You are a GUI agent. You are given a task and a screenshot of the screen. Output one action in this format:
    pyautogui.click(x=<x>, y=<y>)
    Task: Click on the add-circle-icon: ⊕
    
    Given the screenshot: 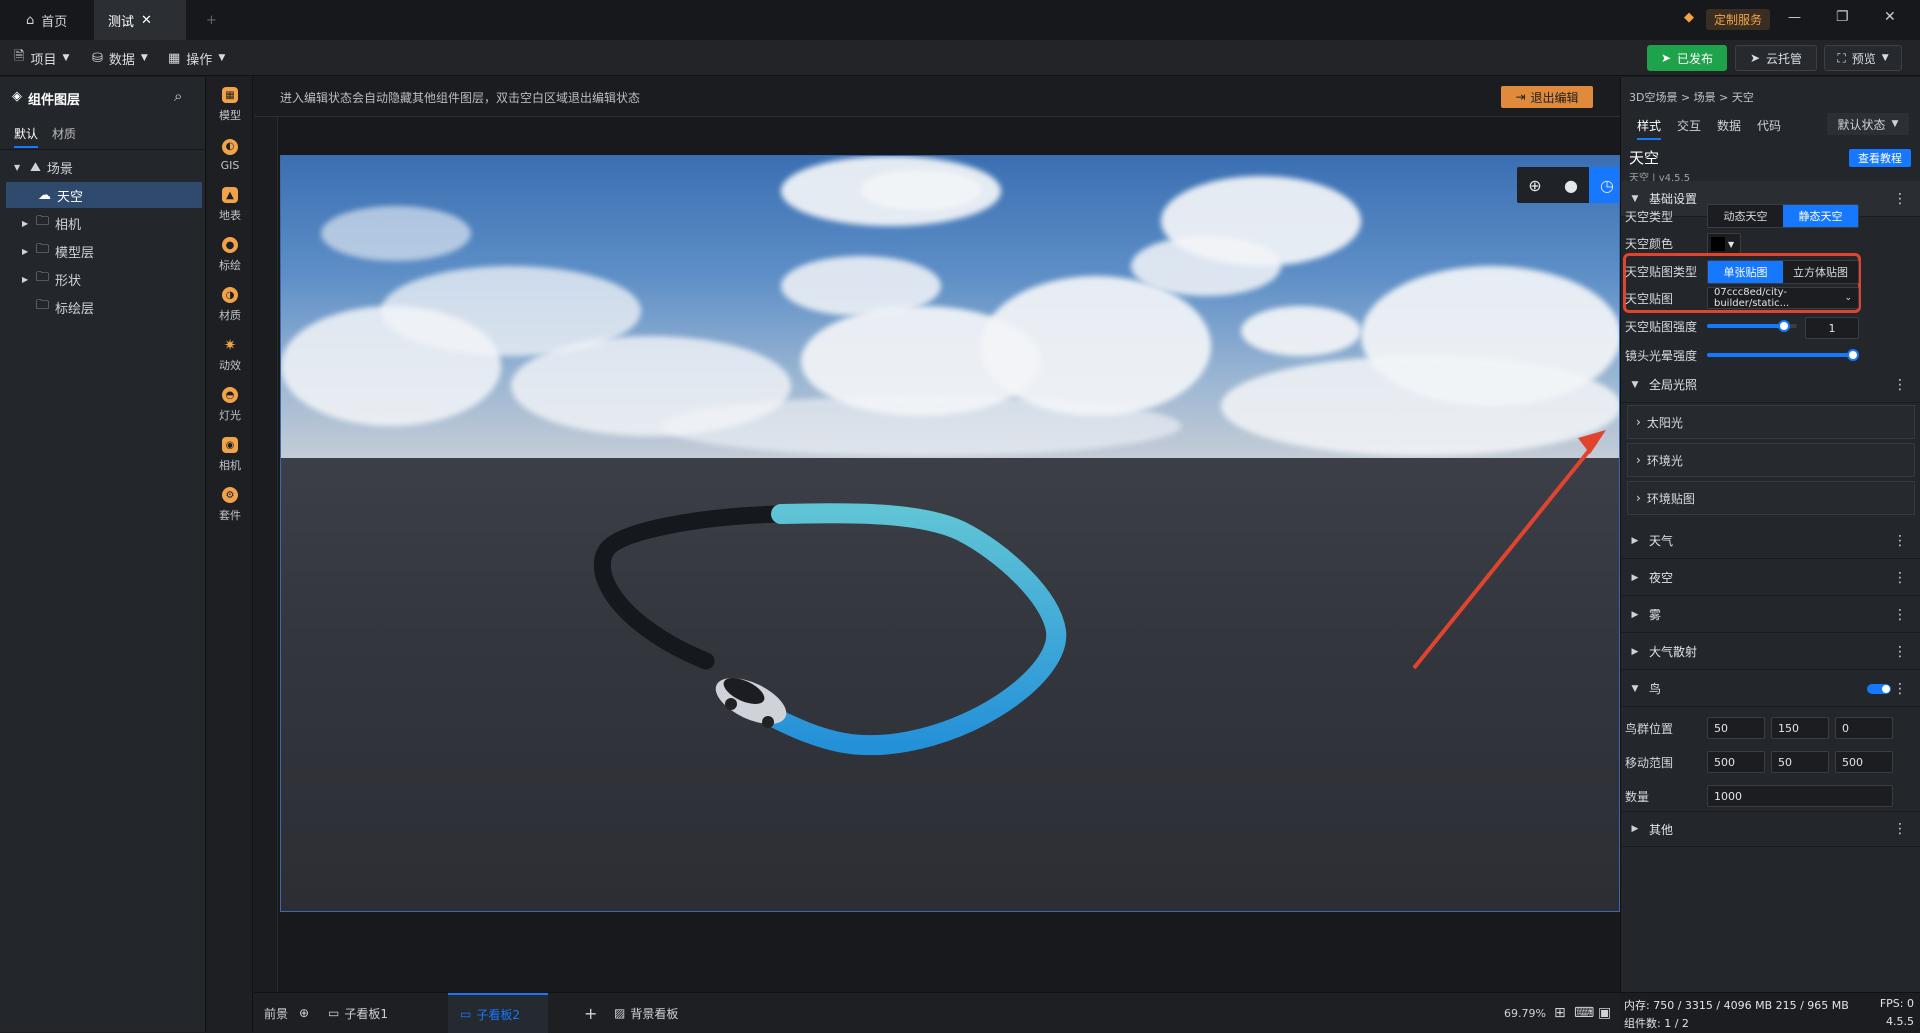 What is the action you would take?
    pyautogui.click(x=304, y=1013)
    